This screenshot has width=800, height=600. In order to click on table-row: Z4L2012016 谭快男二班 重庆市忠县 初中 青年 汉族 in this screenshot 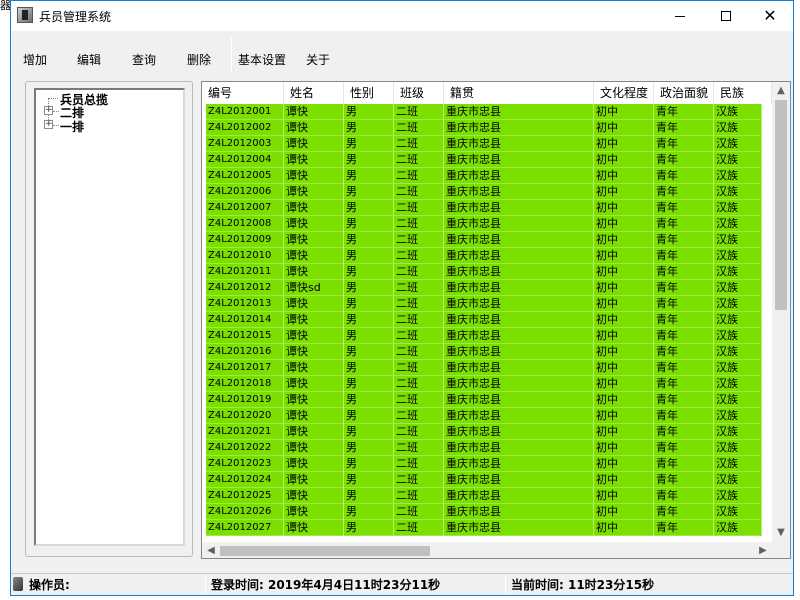, I will do `click(484, 352)`.